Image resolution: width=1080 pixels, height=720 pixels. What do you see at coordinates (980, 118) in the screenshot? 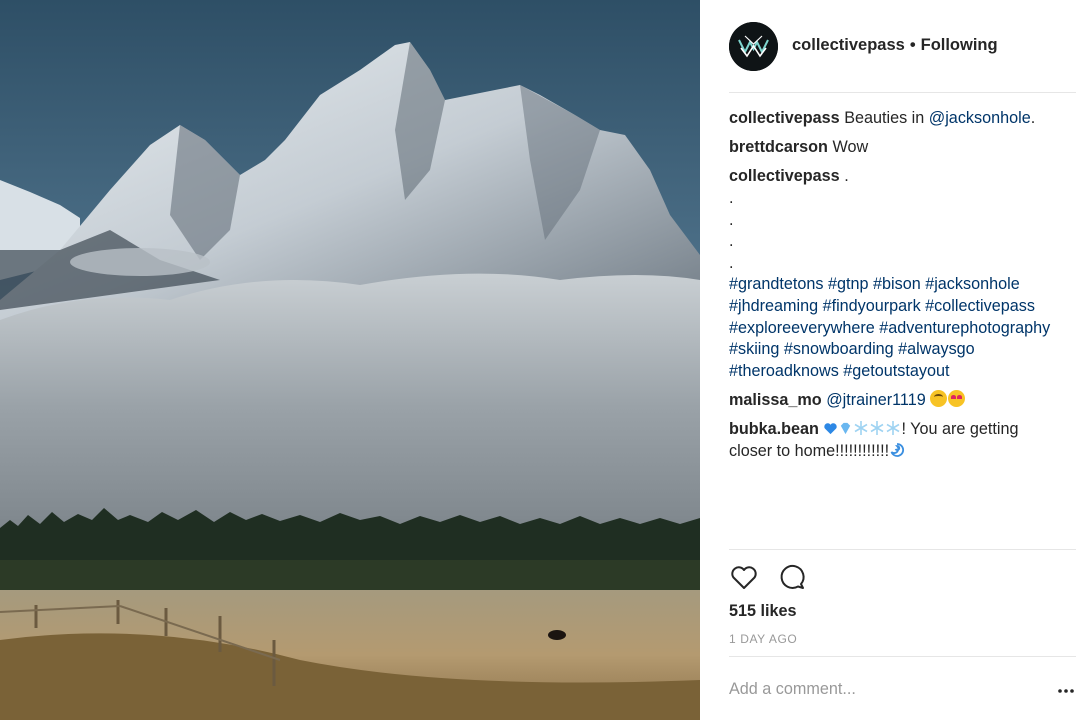
I see `comment-mention: @jacksonhole` at bounding box center [980, 118].